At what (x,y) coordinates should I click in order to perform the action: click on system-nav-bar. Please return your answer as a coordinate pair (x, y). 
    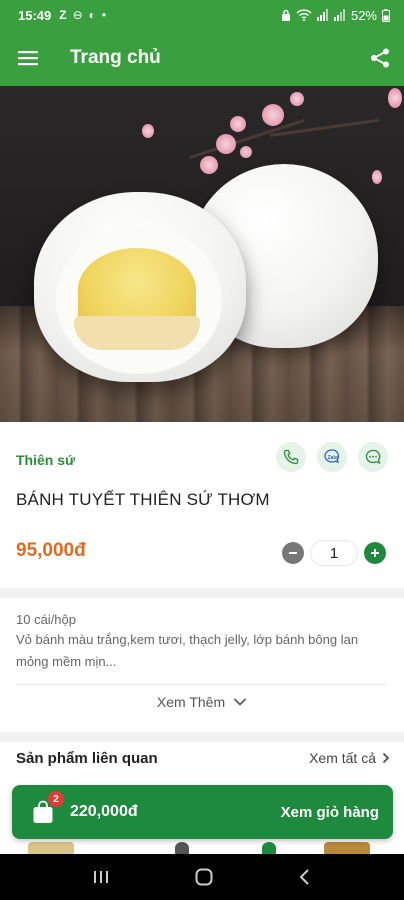
    Looking at the image, I should click on (202, 877).